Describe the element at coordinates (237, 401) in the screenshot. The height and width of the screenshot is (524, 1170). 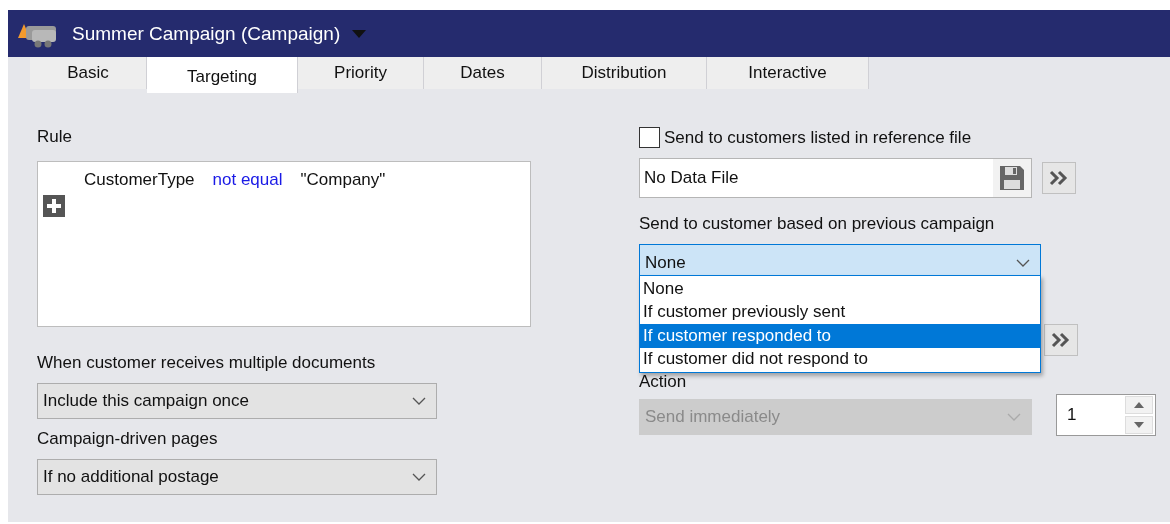
I see `multiple-documents-dropdown: Include this campaign once` at that location.